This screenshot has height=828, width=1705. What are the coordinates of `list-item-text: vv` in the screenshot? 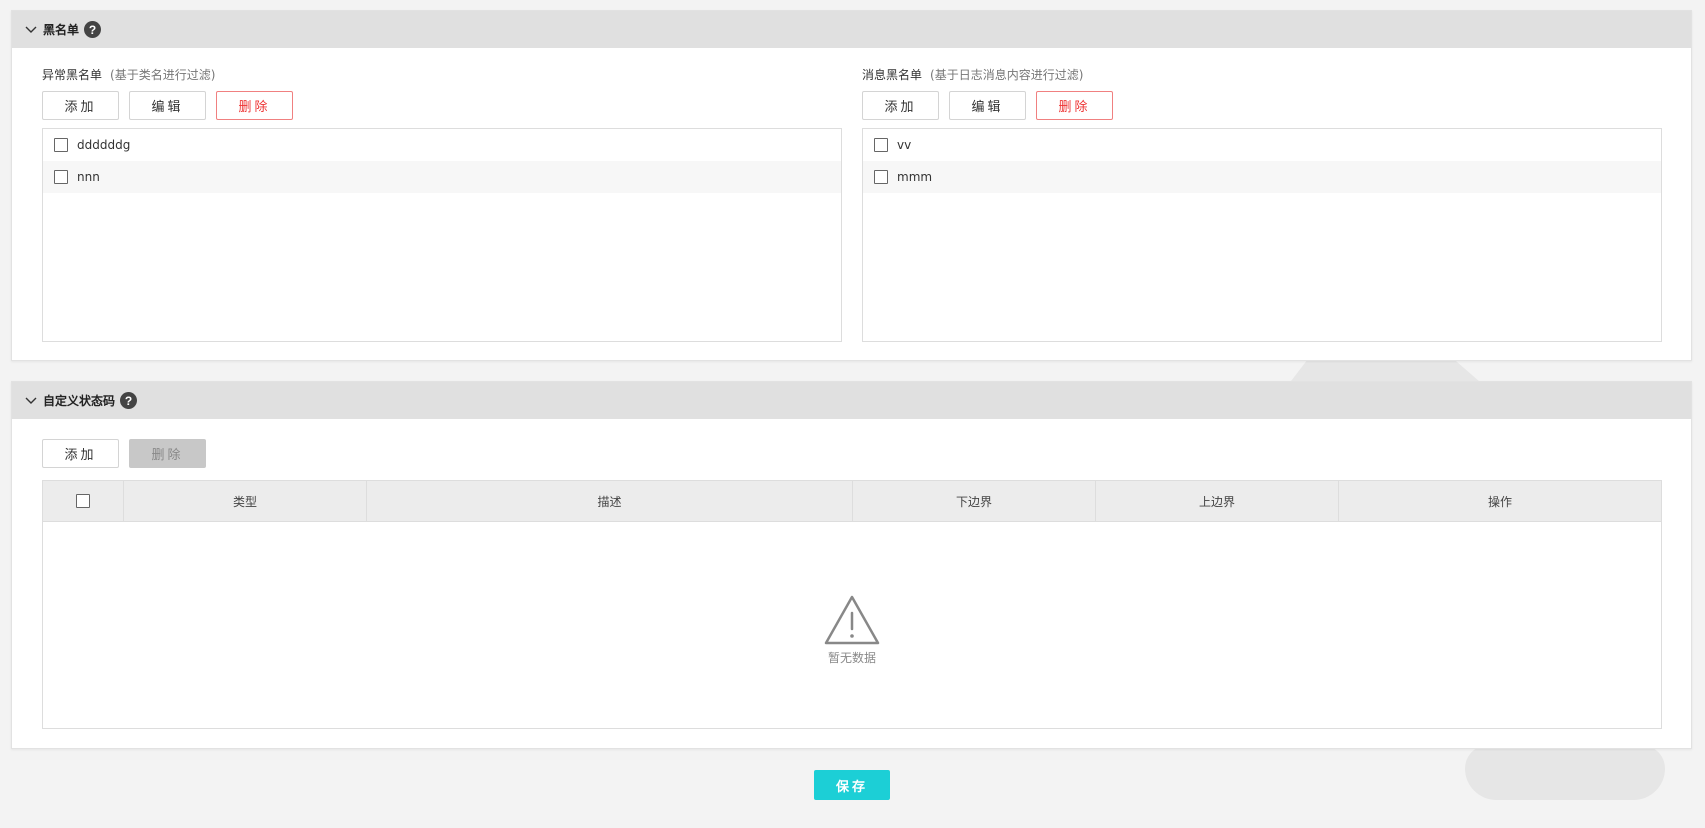 It's located at (904, 145).